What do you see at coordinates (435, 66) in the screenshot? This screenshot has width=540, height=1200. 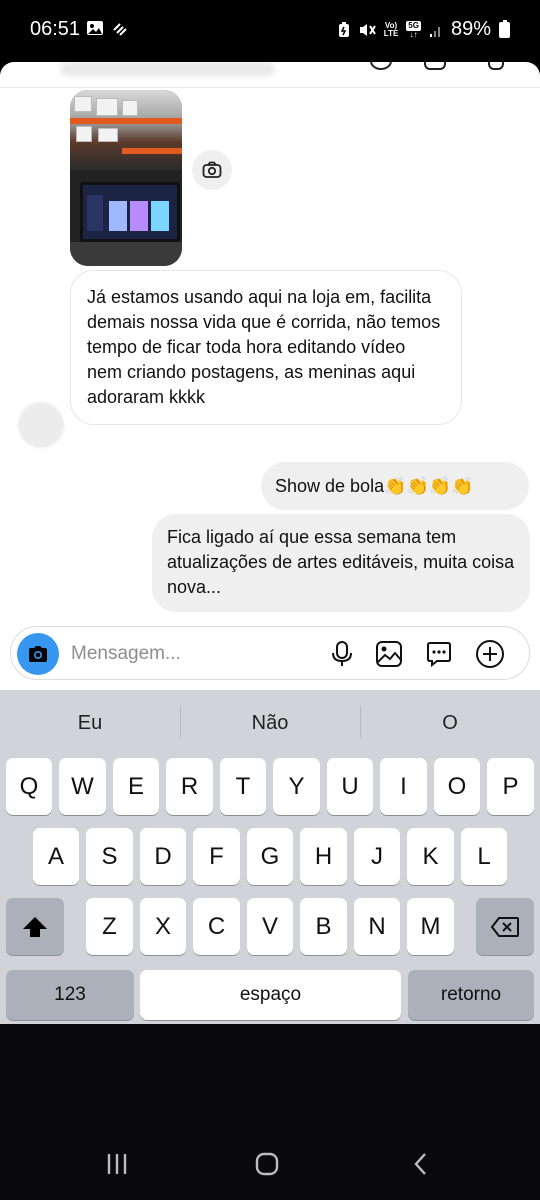 I see `video-call-icon` at bounding box center [435, 66].